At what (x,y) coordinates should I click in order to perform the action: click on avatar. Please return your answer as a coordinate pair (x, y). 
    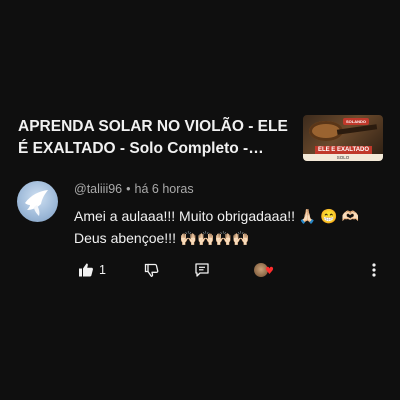
    Looking at the image, I should click on (37, 201).